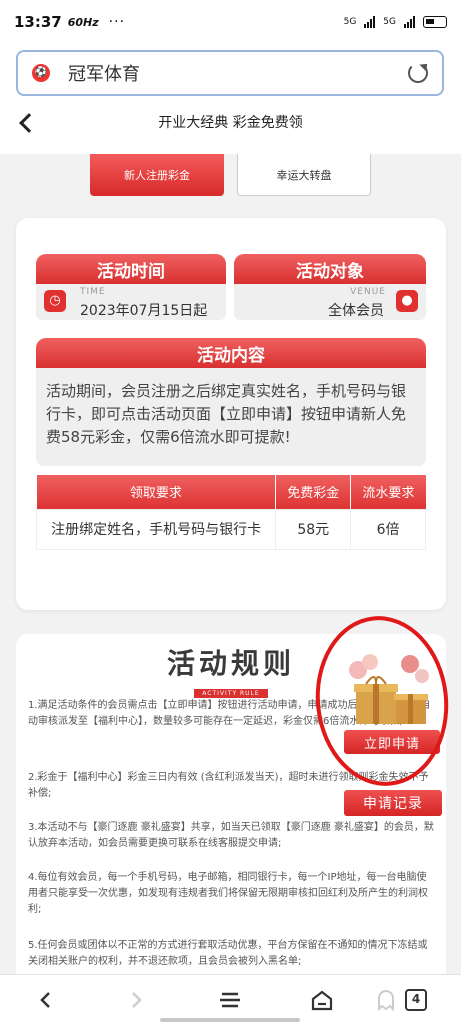 This screenshot has width=461, height=1024. I want to click on status-time: 13:37, so click(38, 22).